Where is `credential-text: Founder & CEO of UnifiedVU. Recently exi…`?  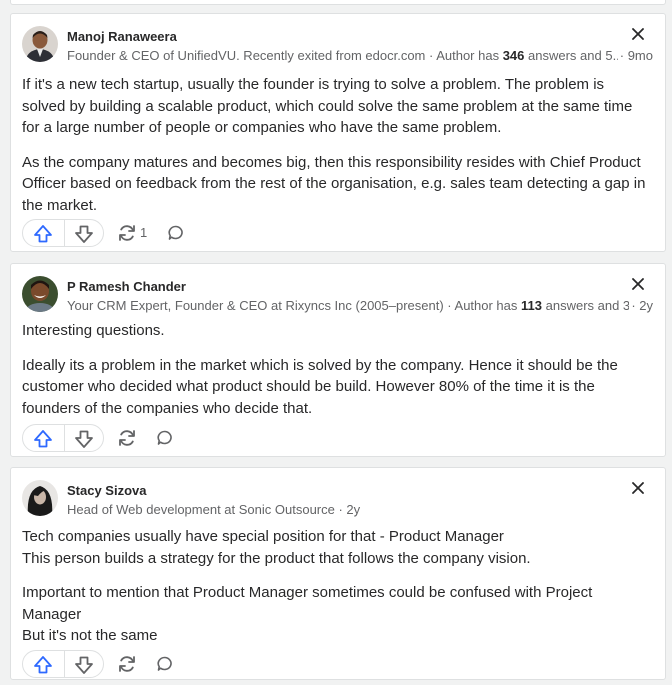
credential-text: Founder & CEO of UnifiedVU. Recently exi… is located at coordinates (285, 55).